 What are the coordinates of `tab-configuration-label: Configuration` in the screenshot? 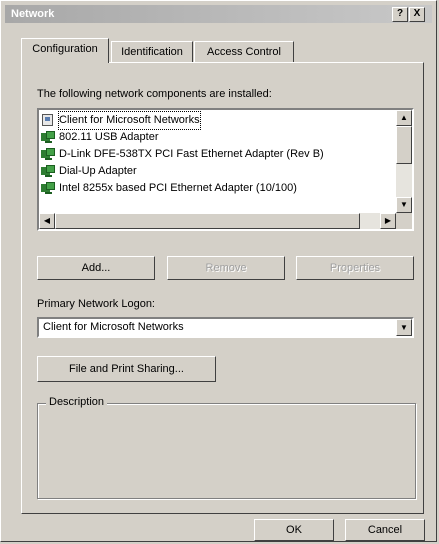 It's located at (65, 49).